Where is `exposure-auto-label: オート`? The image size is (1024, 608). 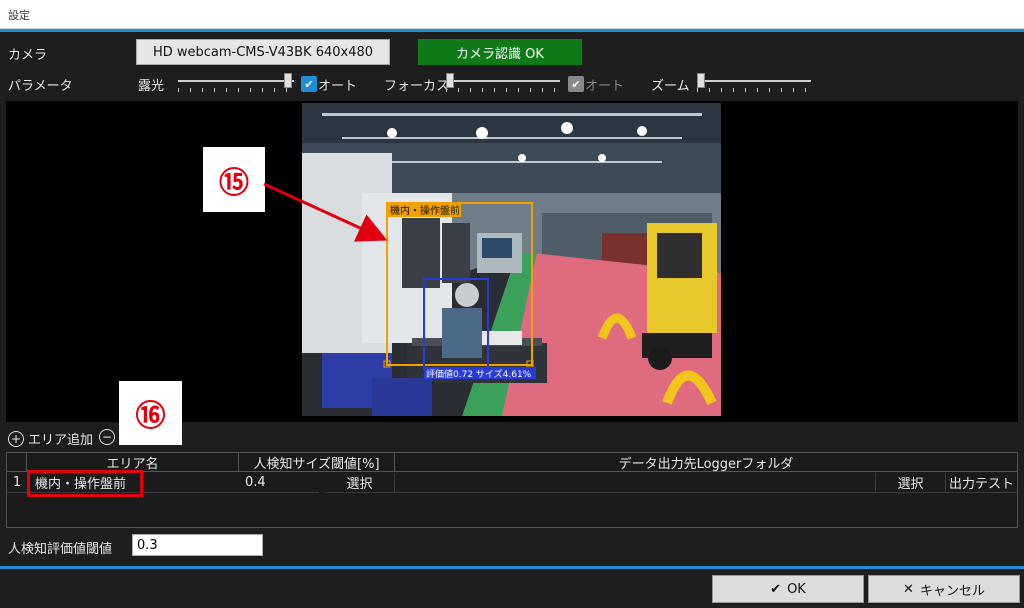
exposure-auto-label: オート is located at coordinates (338, 86).